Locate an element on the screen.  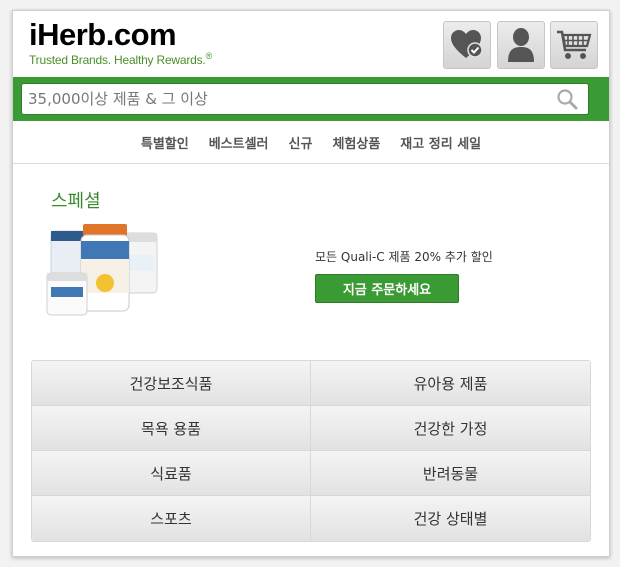
nav-item-trial: 체험상품 is located at coordinates (356, 142).